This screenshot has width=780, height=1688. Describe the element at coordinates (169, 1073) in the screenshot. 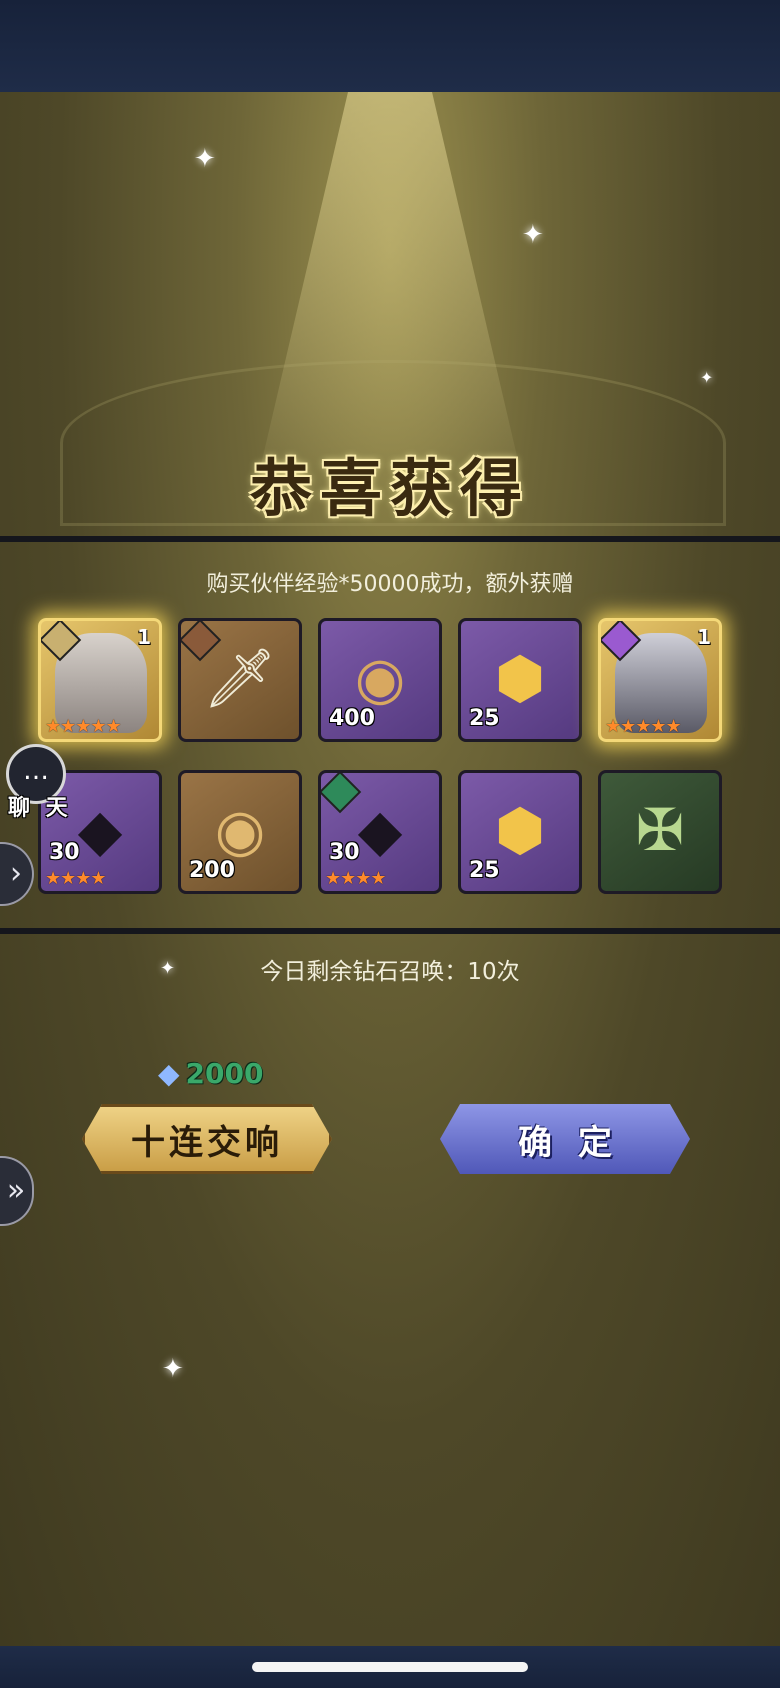

I see `diamond-icon: ◆` at that location.